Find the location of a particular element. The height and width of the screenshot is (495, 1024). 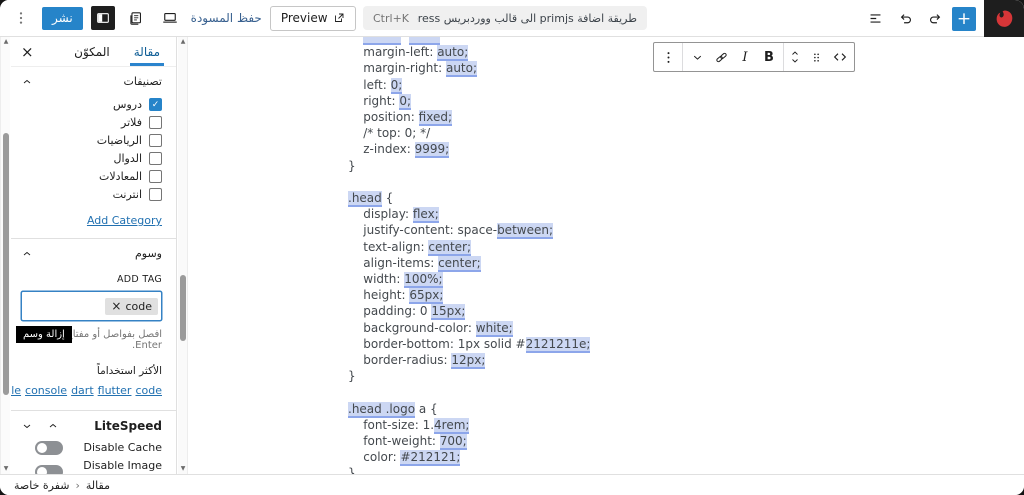

redo-icon is located at coordinates (934, 19).